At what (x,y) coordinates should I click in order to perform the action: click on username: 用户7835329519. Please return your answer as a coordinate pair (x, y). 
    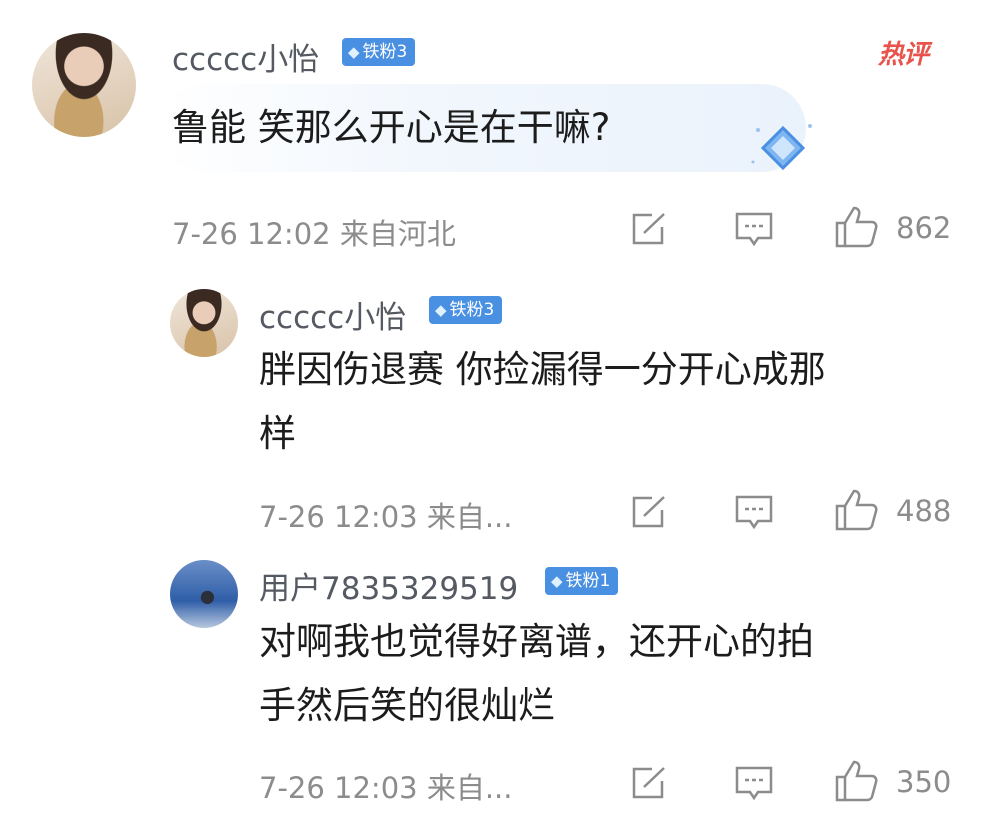
    Looking at the image, I should click on (388, 585).